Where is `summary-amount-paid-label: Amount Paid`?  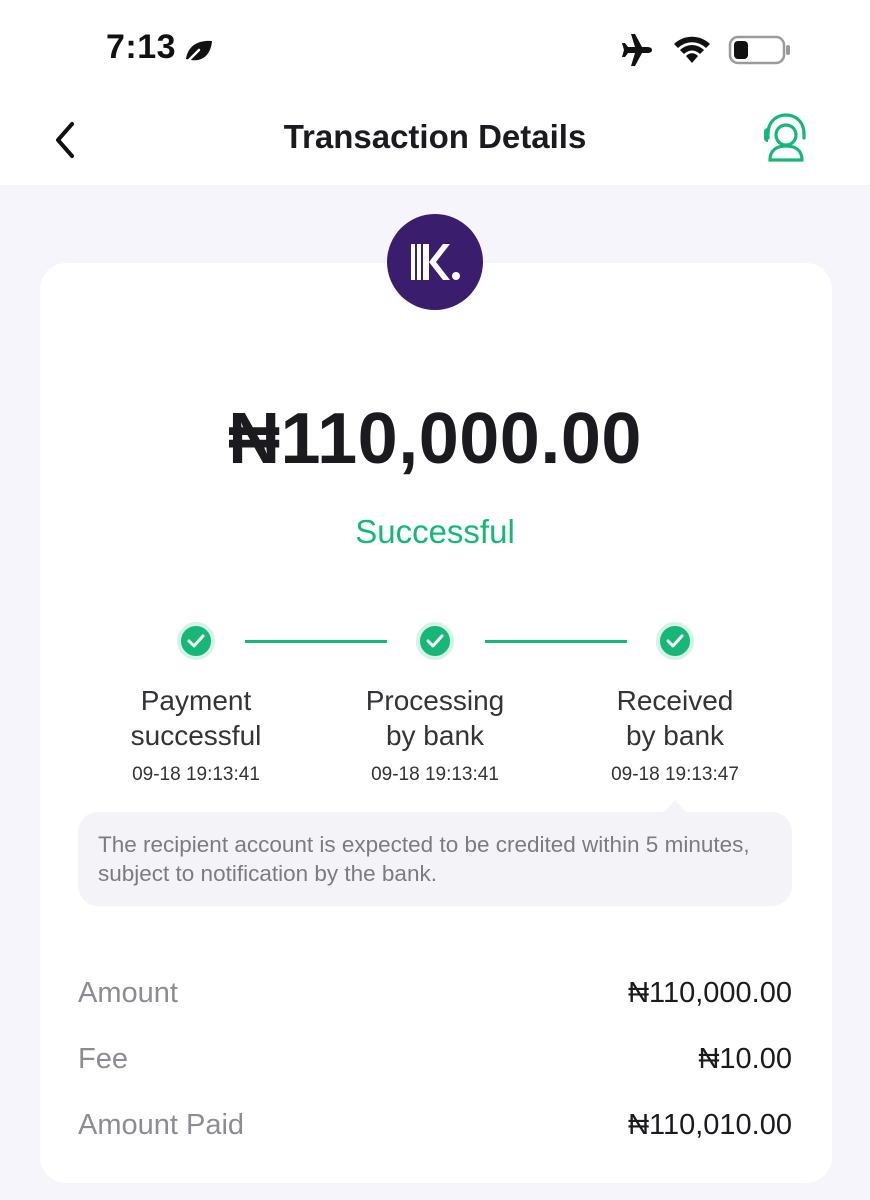
summary-amount-paid-label: Amount Paid is located at coordinates (161, 1125).